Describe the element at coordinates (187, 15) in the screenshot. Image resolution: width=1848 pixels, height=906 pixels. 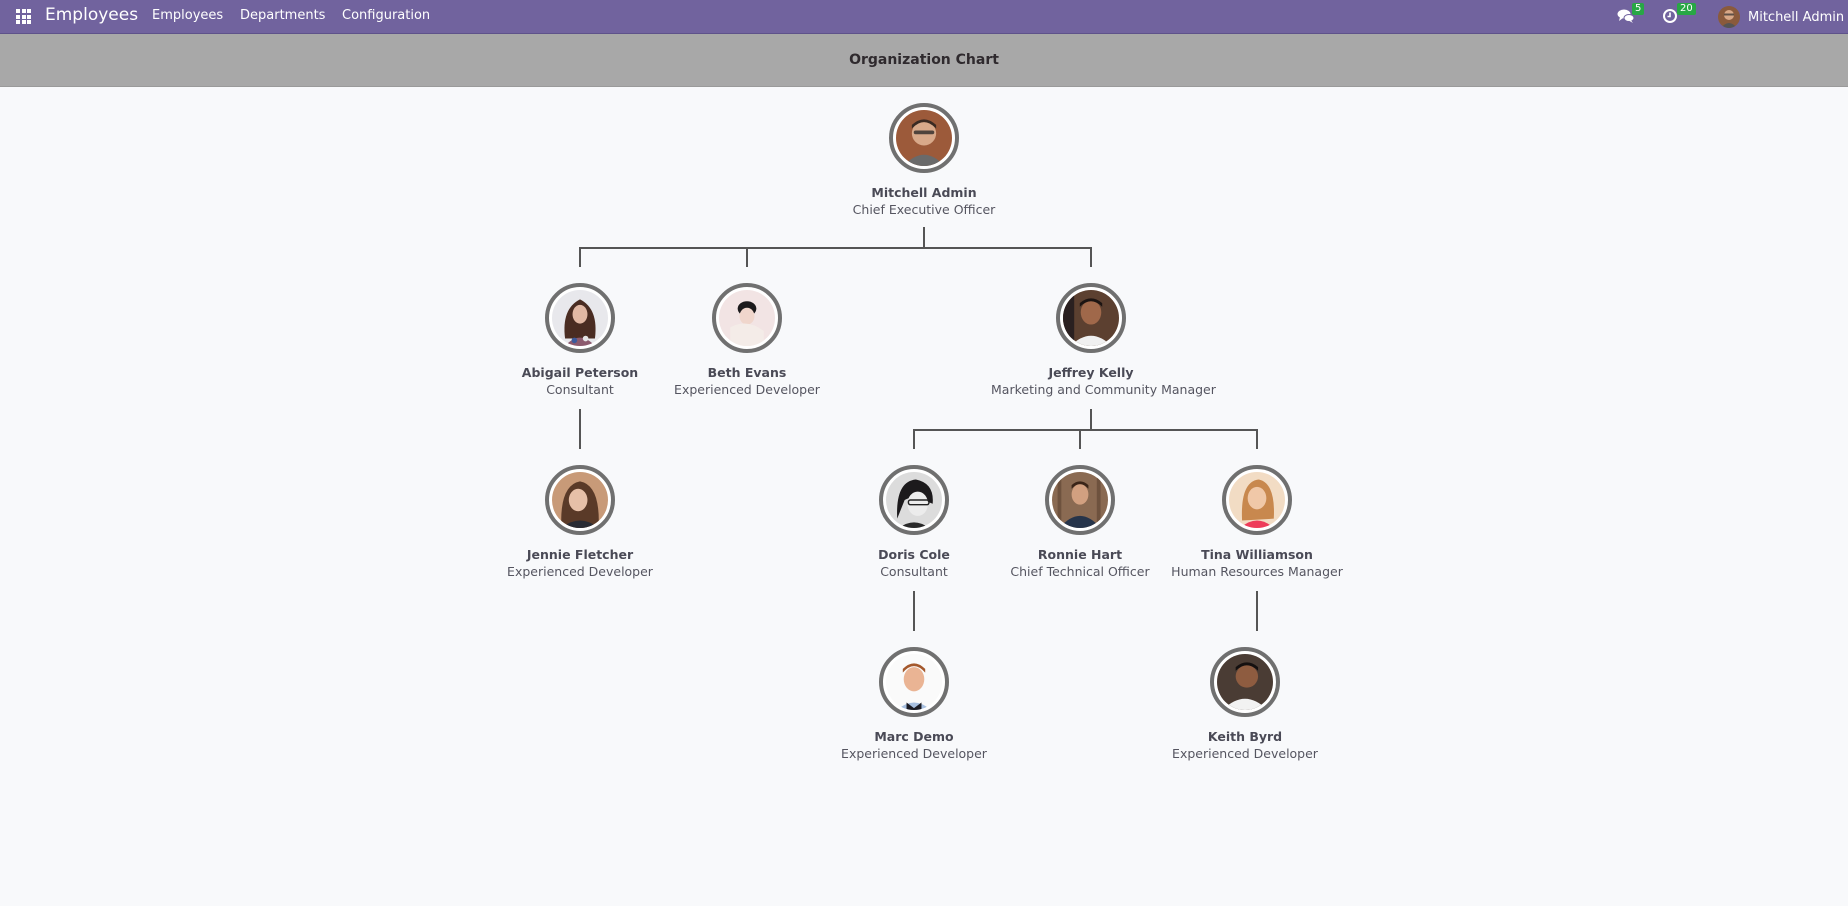
I see `menu-employees: Employees` at that location.